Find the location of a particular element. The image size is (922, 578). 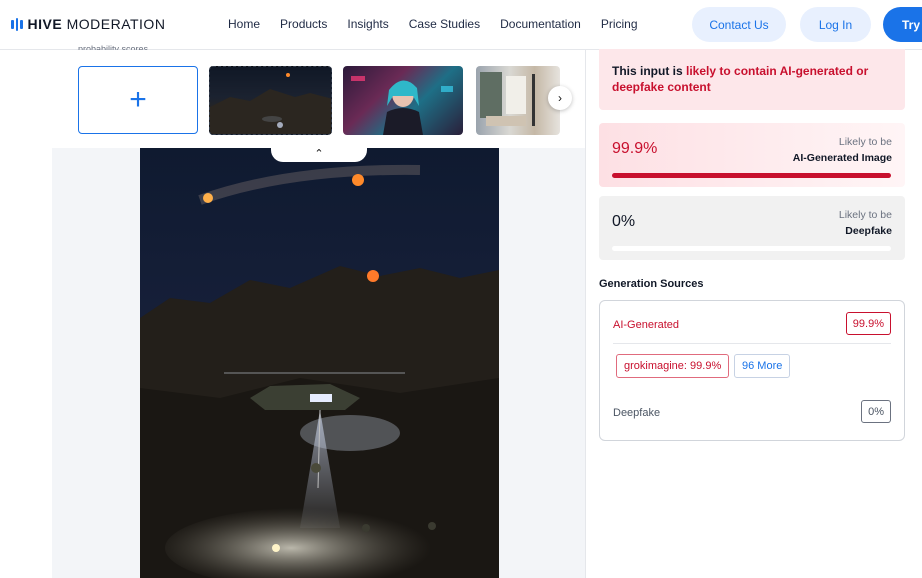

ai-generated-row-label: AI-Generated is located at coordinates (646, 325).